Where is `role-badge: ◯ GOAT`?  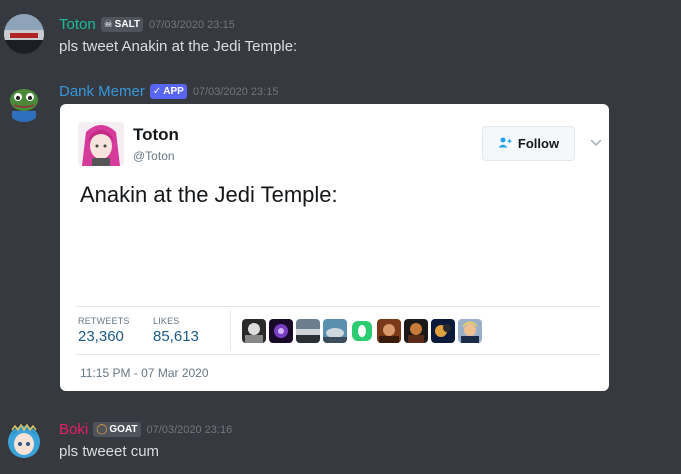
role-badge: ◯ GOAT is located at coordinates (117, 429).